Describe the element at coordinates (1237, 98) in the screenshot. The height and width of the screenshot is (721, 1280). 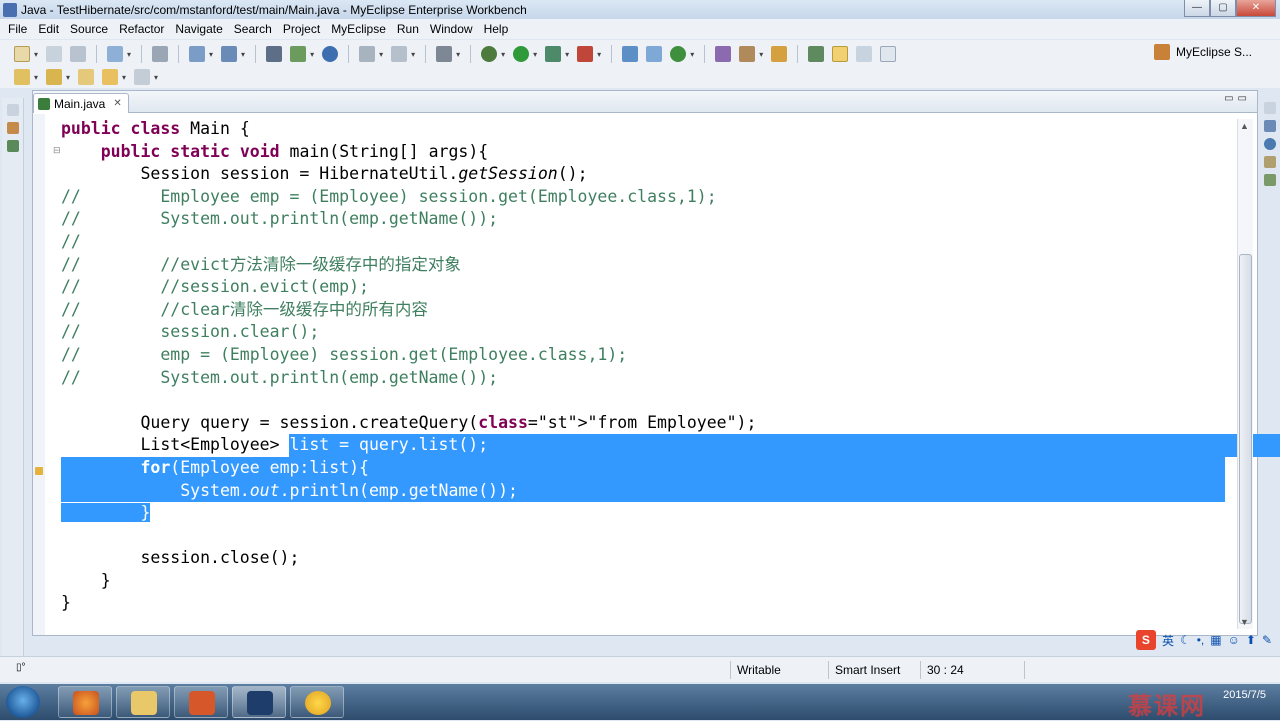
I see `editor-min-max-controls: ▭▭` at that location.